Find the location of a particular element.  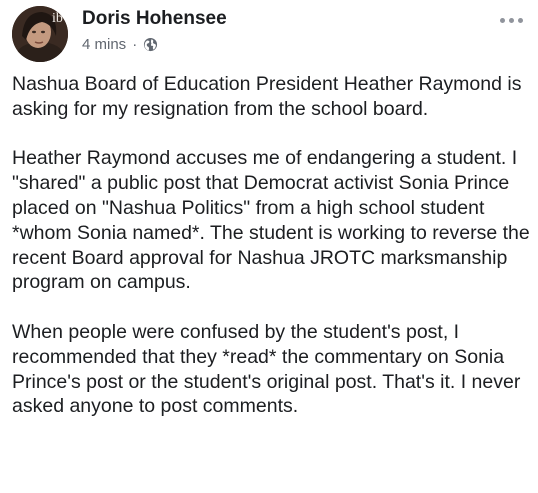

post-header: ib Doris Hohensee 4 mins · is located at coordinates (269, 34).